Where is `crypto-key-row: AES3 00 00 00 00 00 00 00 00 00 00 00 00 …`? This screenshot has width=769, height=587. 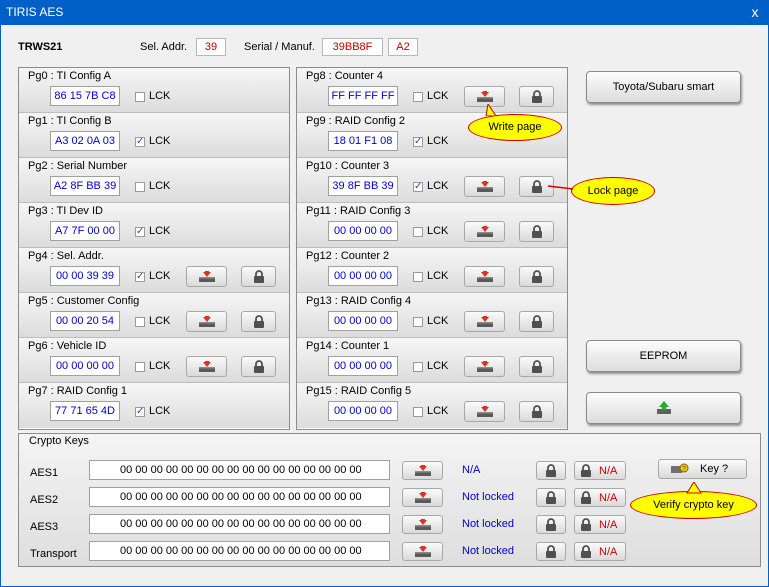 crypto-key-row: AES3 00 00 00 00 00 00 00 00 00 00 00 00 … is located at coordinates (390, 526).